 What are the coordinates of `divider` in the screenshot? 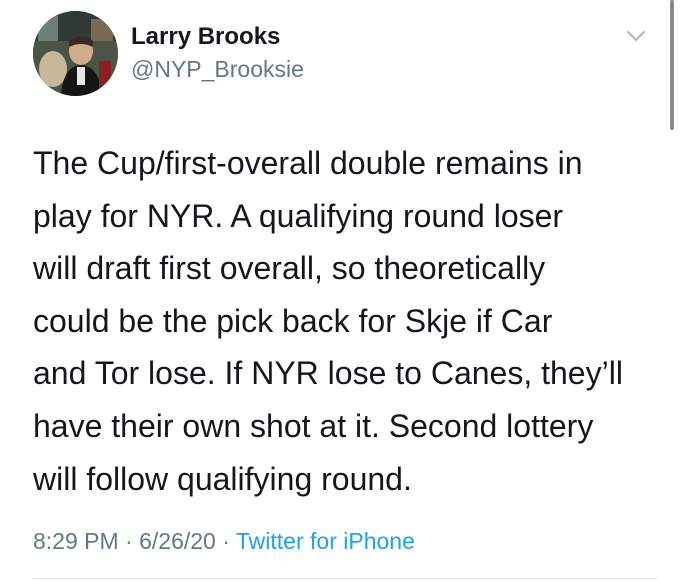 It's located at (345, 578).